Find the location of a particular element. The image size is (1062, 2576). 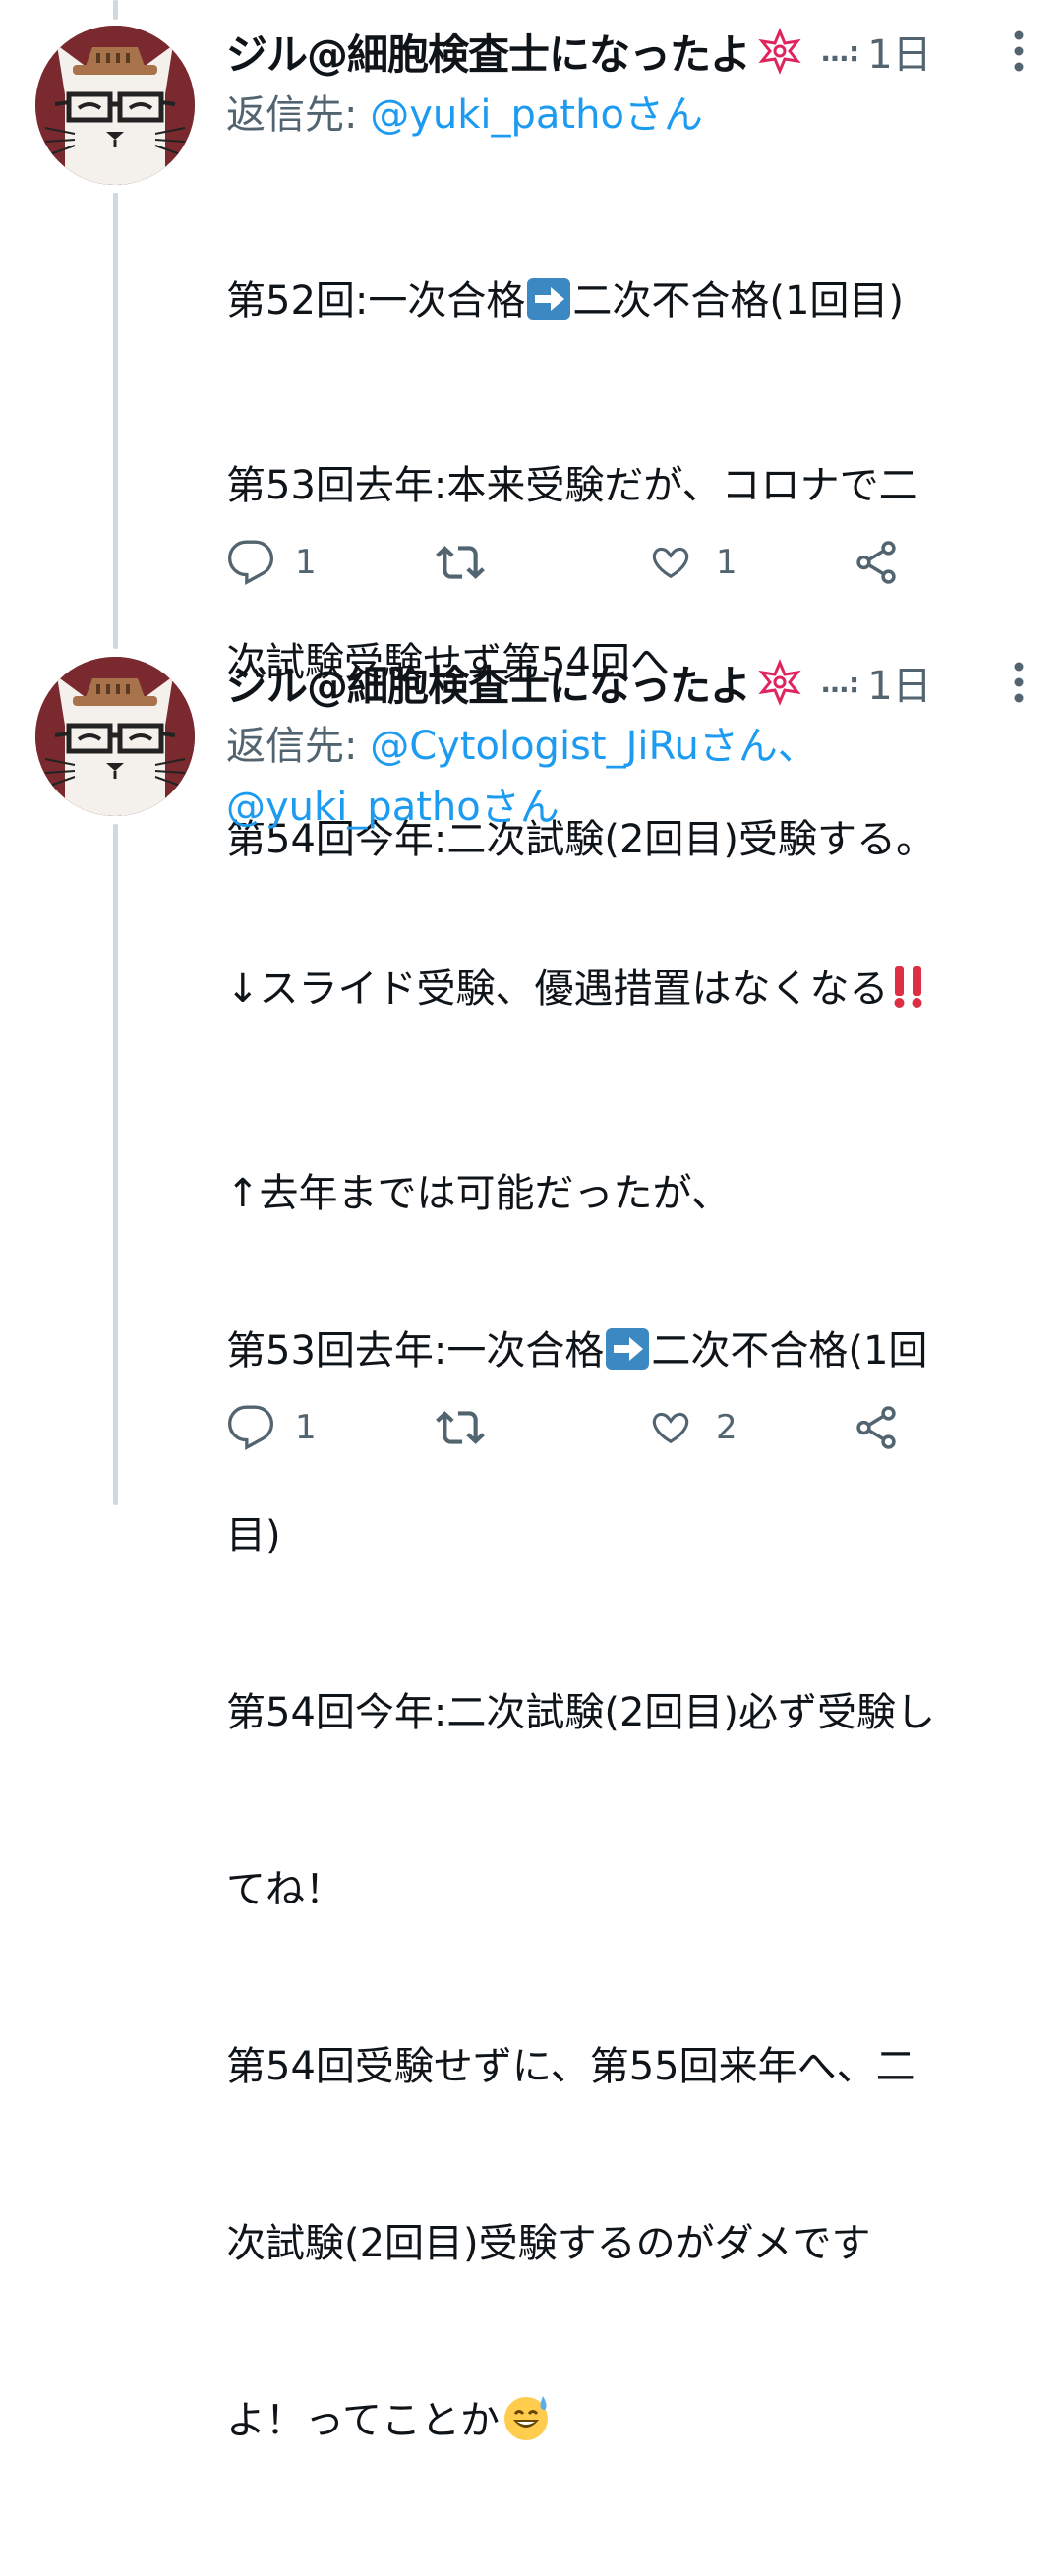

double-exclamation-emoji-icon is located at coordinates (908, 994).